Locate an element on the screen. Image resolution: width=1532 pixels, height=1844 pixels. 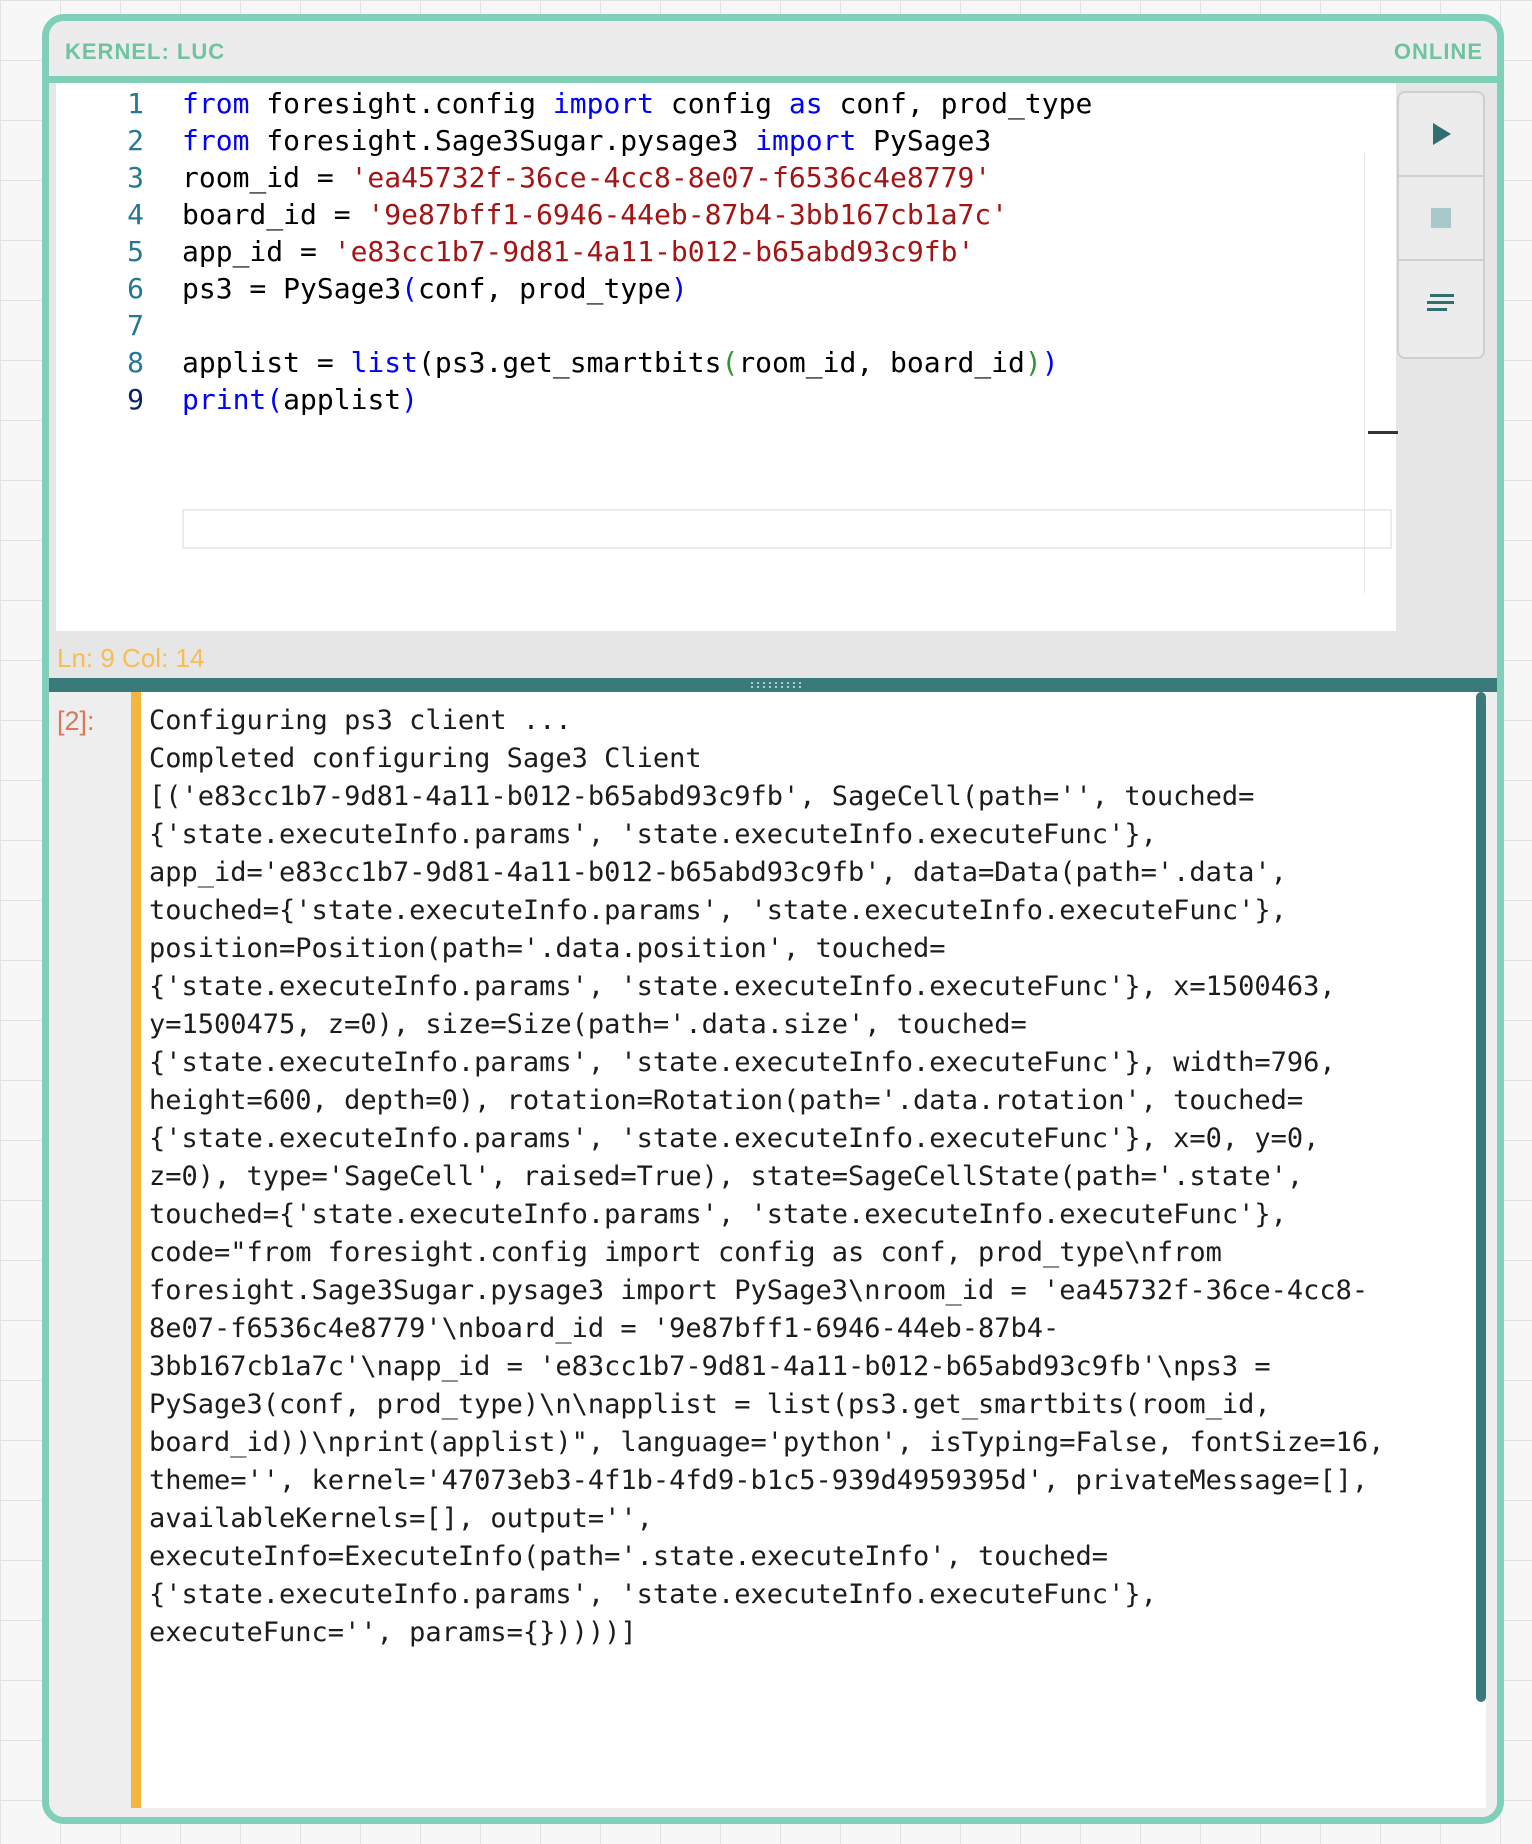
stop-icon is located at coordinates (1441, 218).